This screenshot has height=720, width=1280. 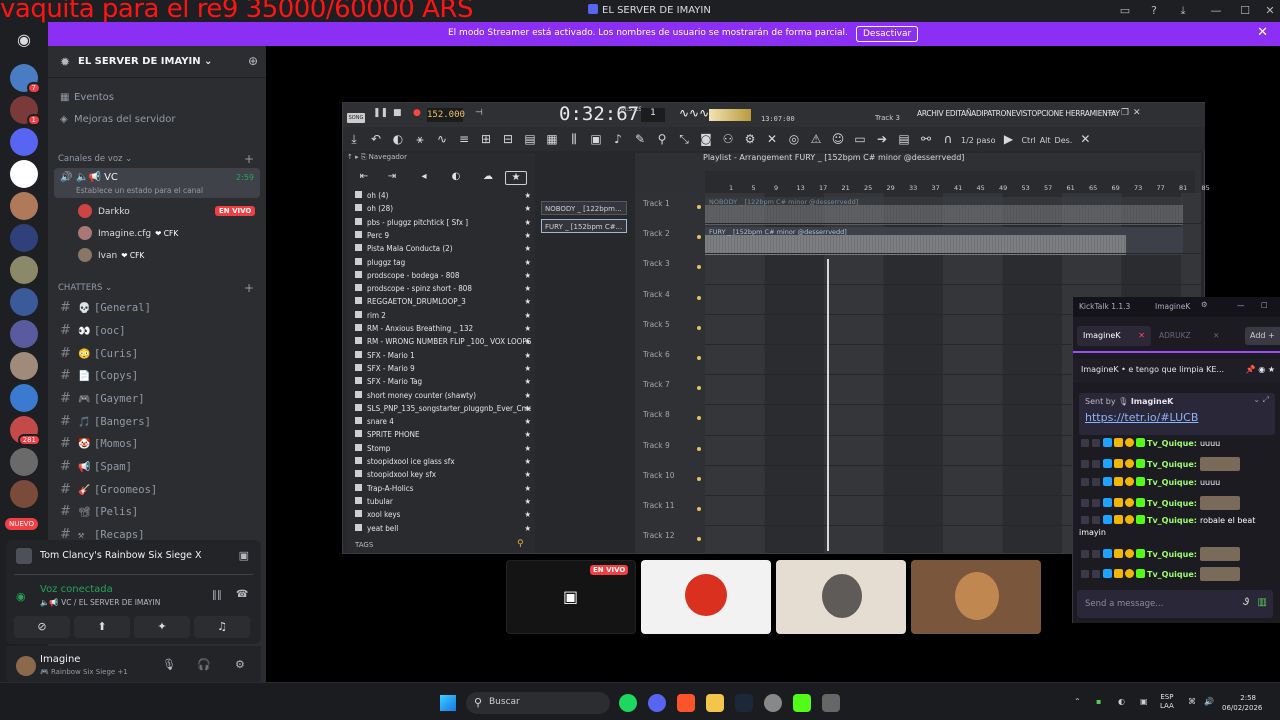 What do you see at coordinates (672, 264) in the screenshot?
I see `track-label: Track 3` at bounding box center [672, 264].